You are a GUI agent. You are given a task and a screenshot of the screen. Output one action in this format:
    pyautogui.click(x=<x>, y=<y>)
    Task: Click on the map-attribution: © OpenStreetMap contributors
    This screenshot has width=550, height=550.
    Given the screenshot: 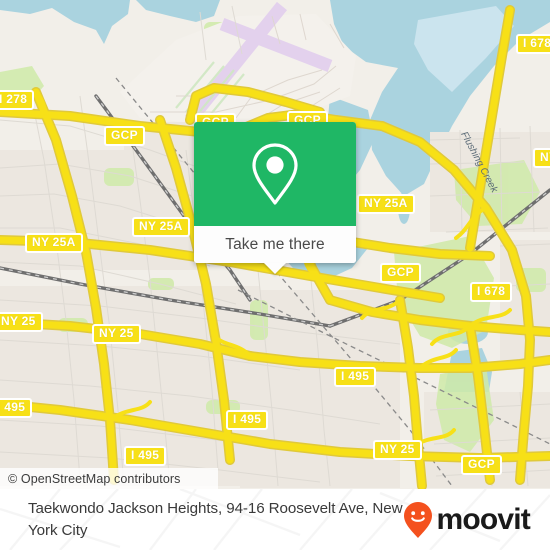 What is the action you would take?
    pyautogui.click(x=109, y=478)
    